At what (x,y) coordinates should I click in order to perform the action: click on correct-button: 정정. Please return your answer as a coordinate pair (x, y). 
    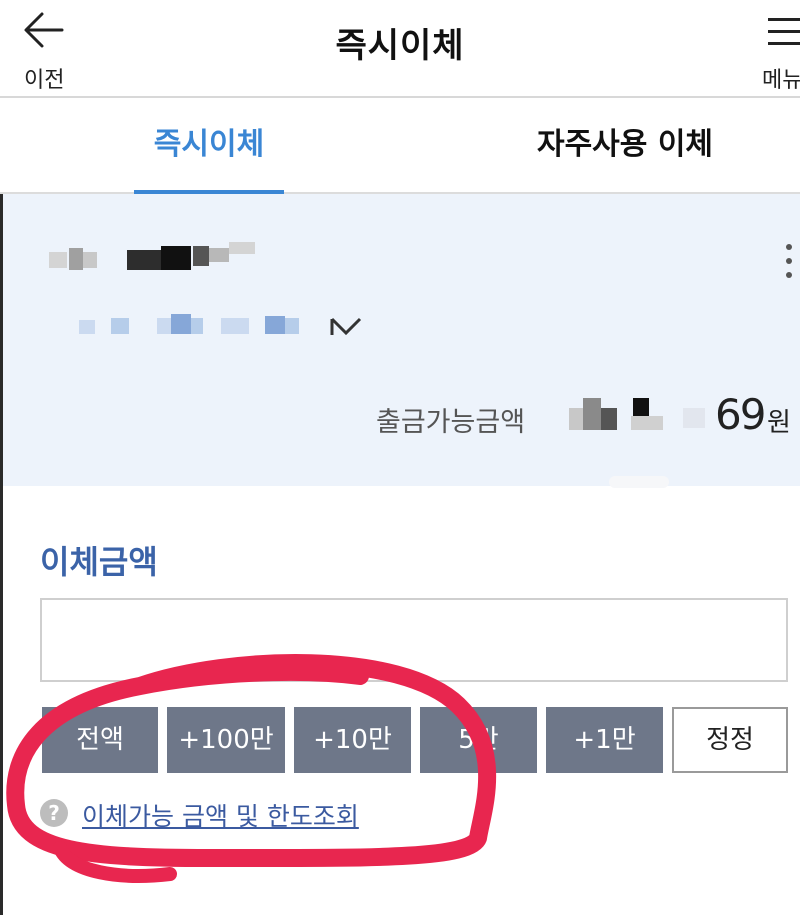
    Looking at the image, I should click on (730, 740).